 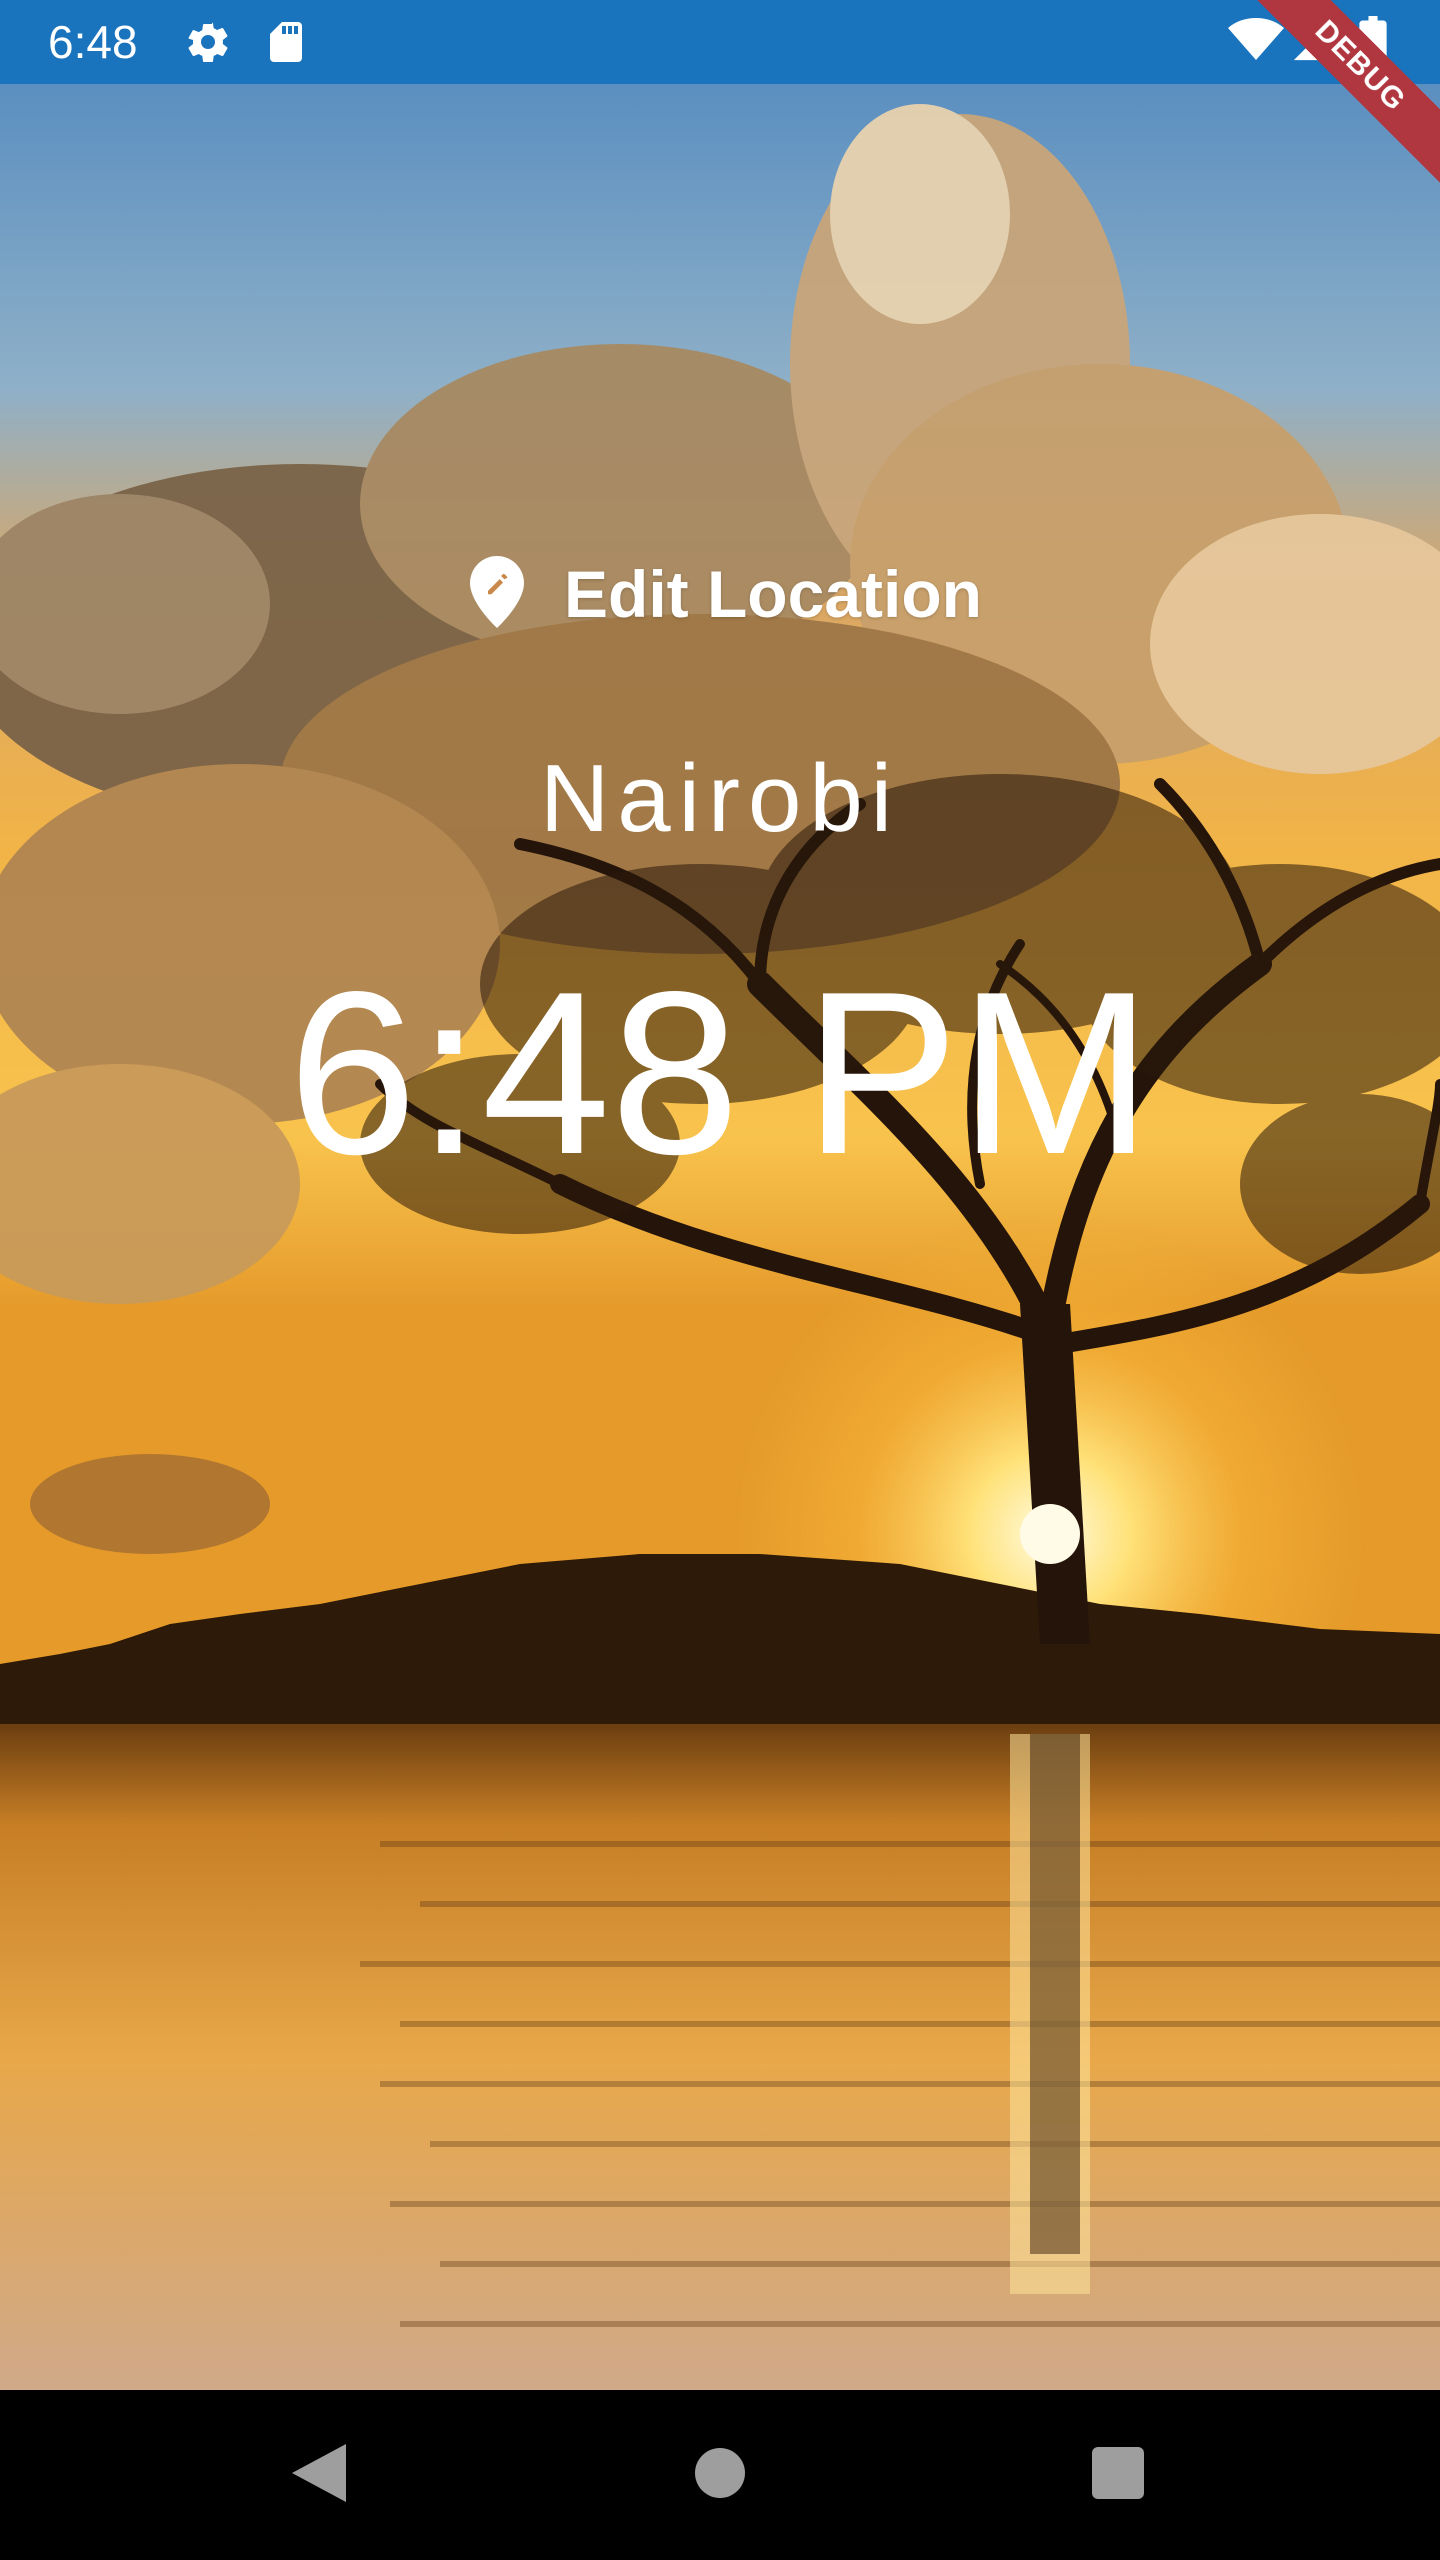 I want to click on location-name: Nairobi, so click(x=720, y=798).